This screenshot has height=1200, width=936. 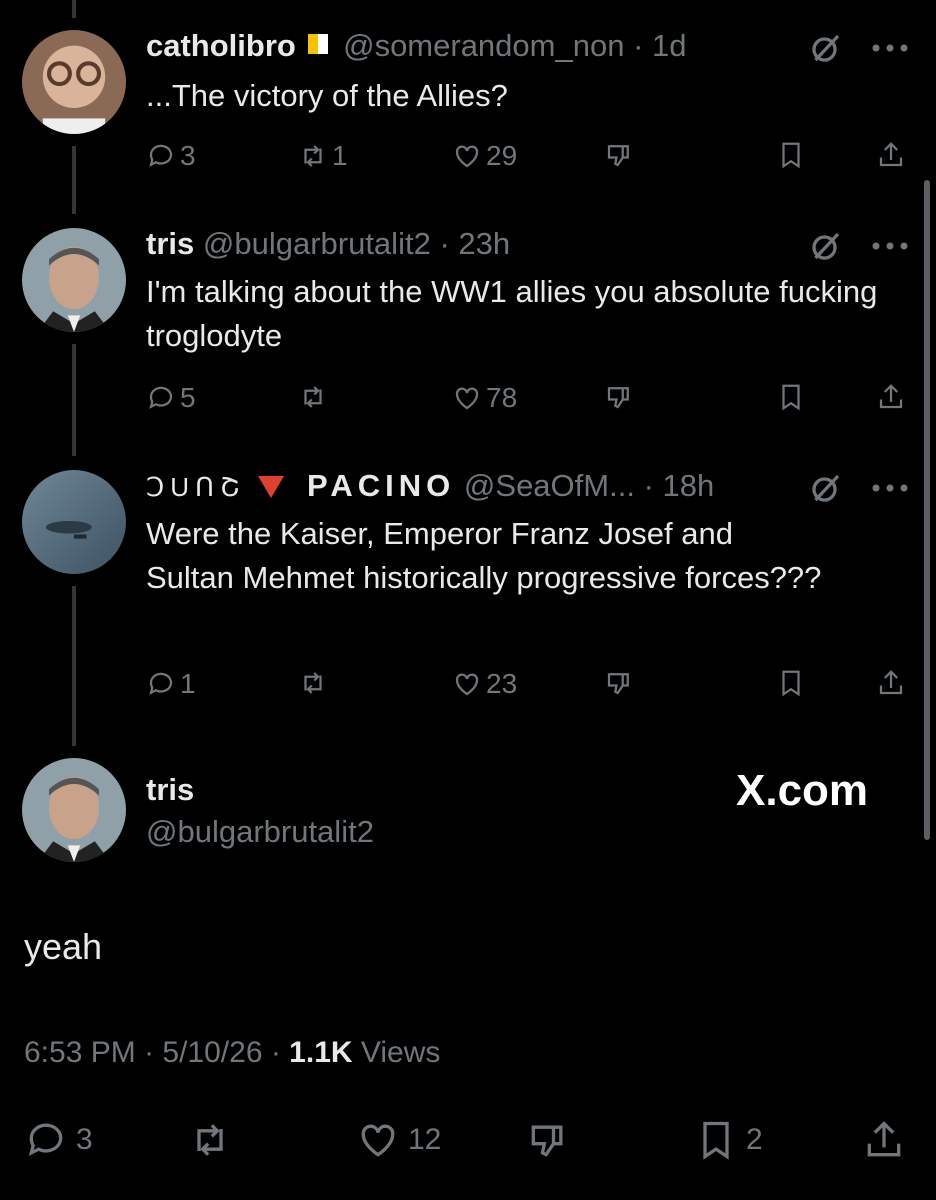 I want to click on main-display-name: tris, so click(x=170, y=790).